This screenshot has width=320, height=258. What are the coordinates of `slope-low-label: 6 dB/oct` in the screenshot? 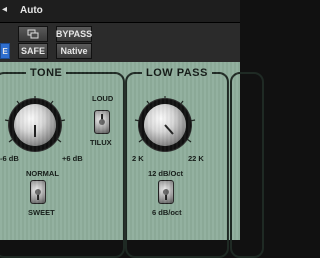 It's located at (167, 212).